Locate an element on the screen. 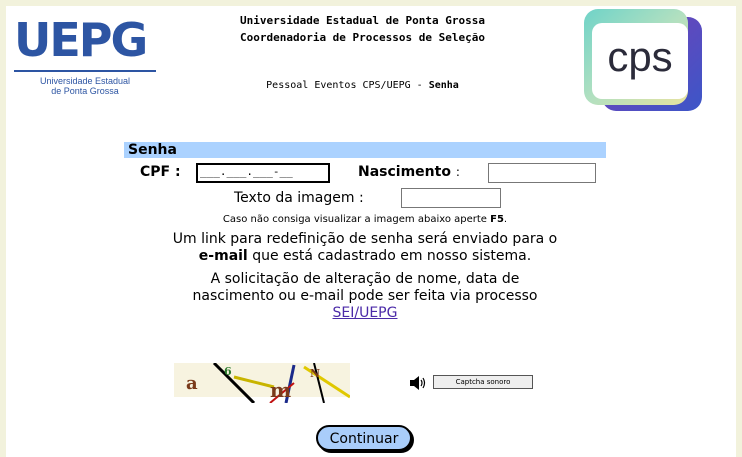  image-text-row: Texto da imagem : is located at coordinates (365, 198).